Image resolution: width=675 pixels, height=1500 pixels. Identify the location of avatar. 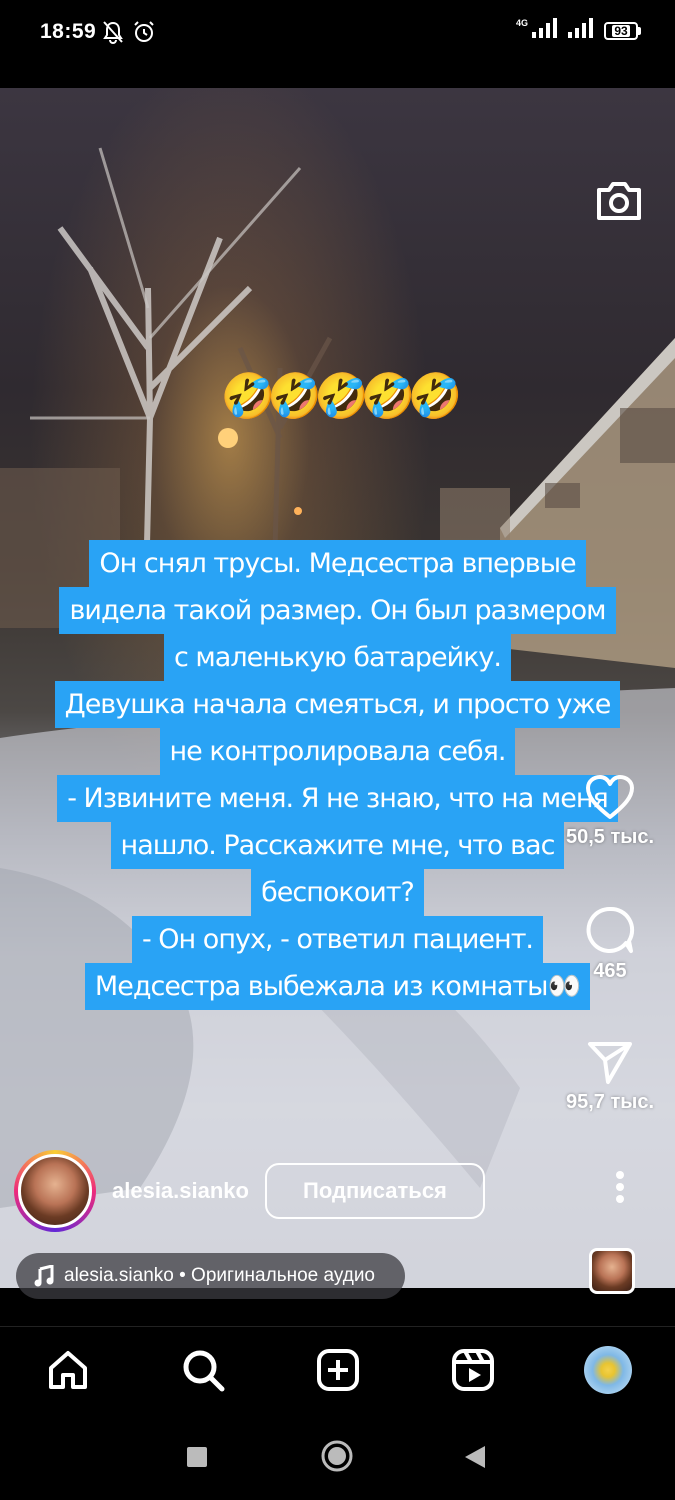
(55, 1191).